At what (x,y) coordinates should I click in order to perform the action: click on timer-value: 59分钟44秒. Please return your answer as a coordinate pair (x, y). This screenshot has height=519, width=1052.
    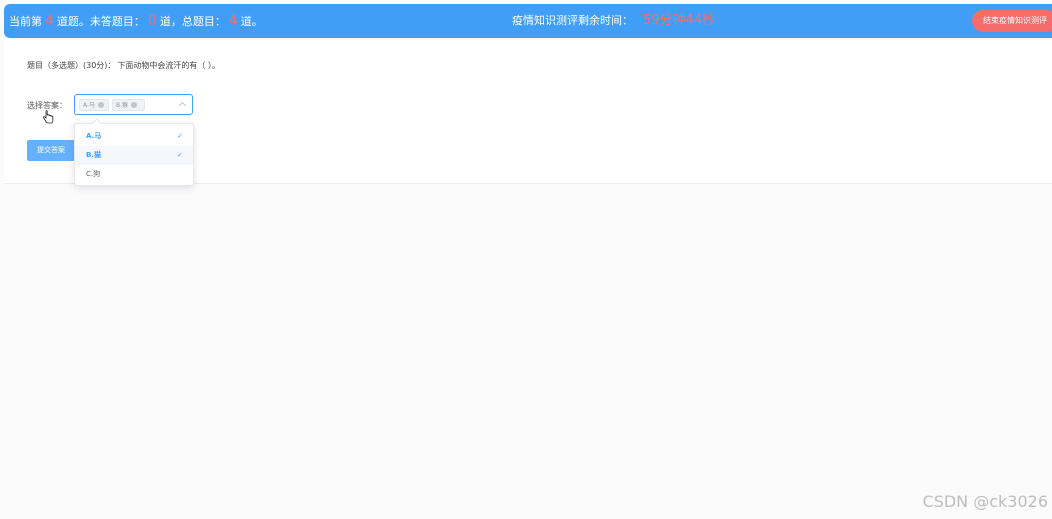
    Looking at the image, I should click on (679, 20).